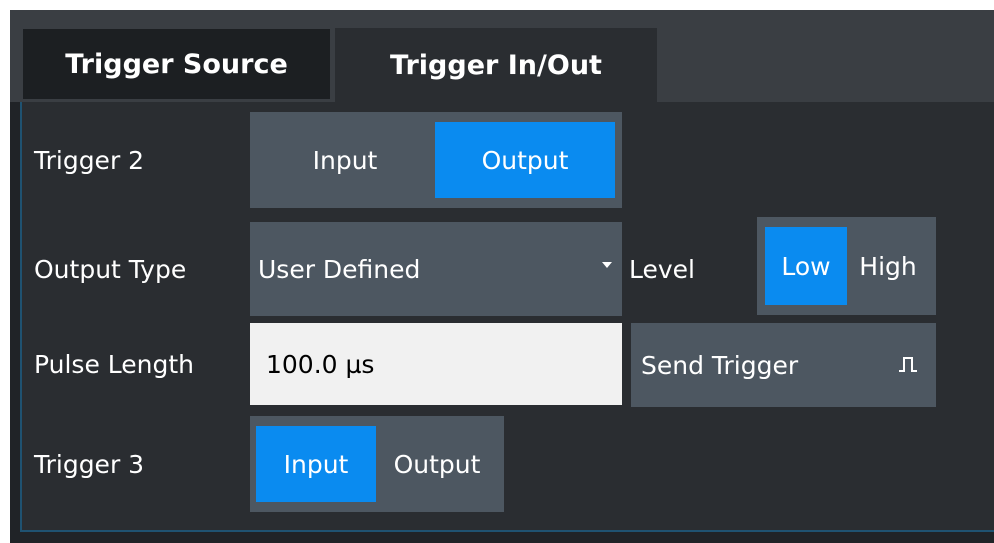 Image resolution: width=994 pixels, height=543 pixels. I want to click on level-high-option: High, so click(888, 266).